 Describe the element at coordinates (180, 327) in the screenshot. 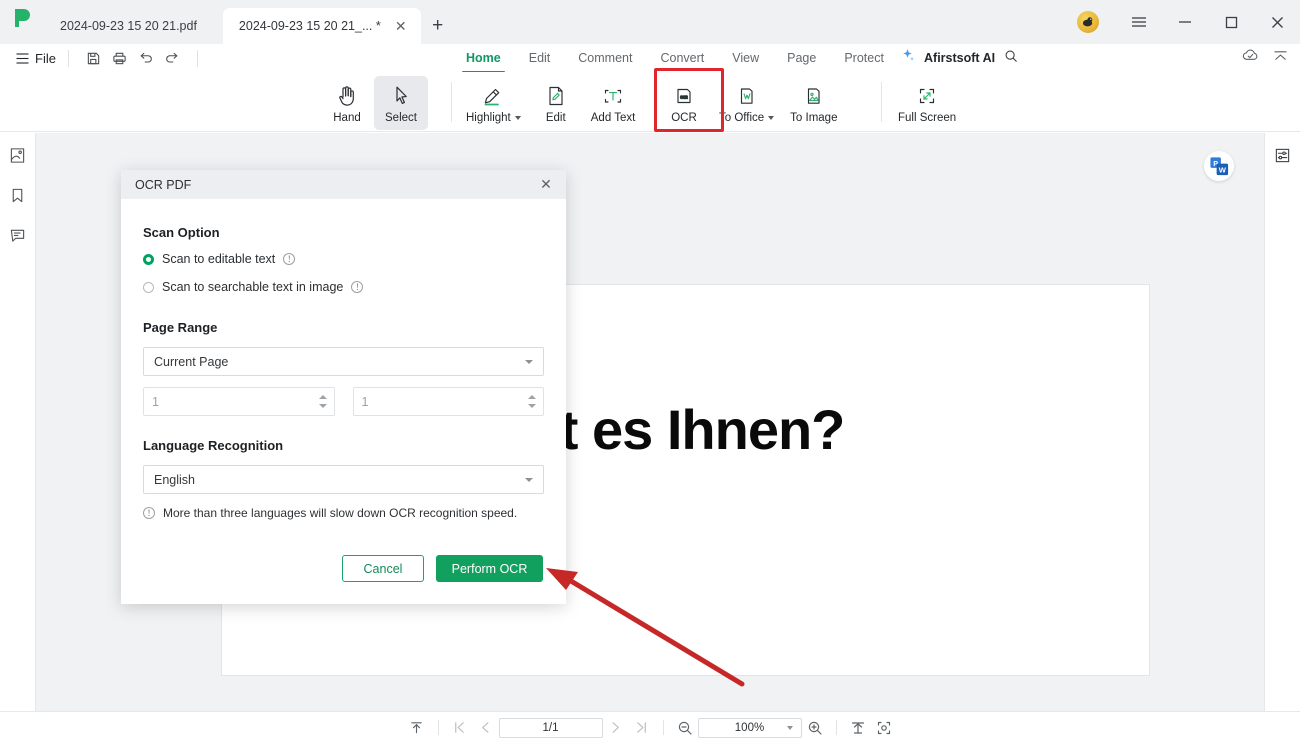

I see `page-range-heading: Page Range` at that location.